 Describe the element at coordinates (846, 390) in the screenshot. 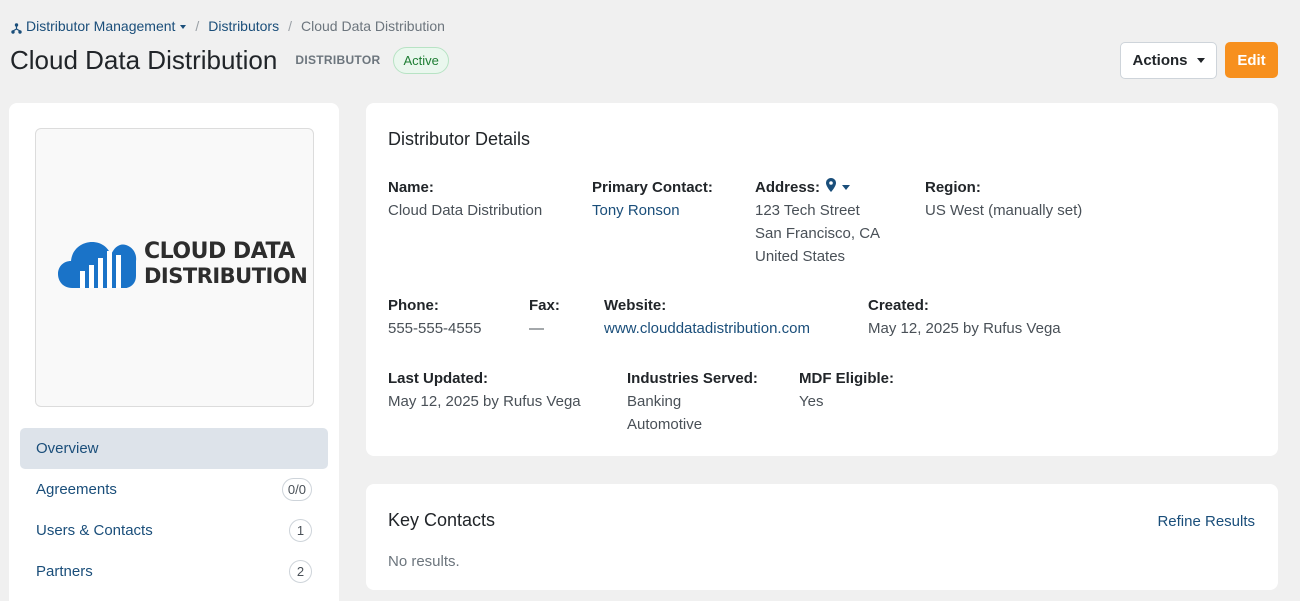

I see `field-mdf-eligible: MDF Eligible: Yes` at that location.